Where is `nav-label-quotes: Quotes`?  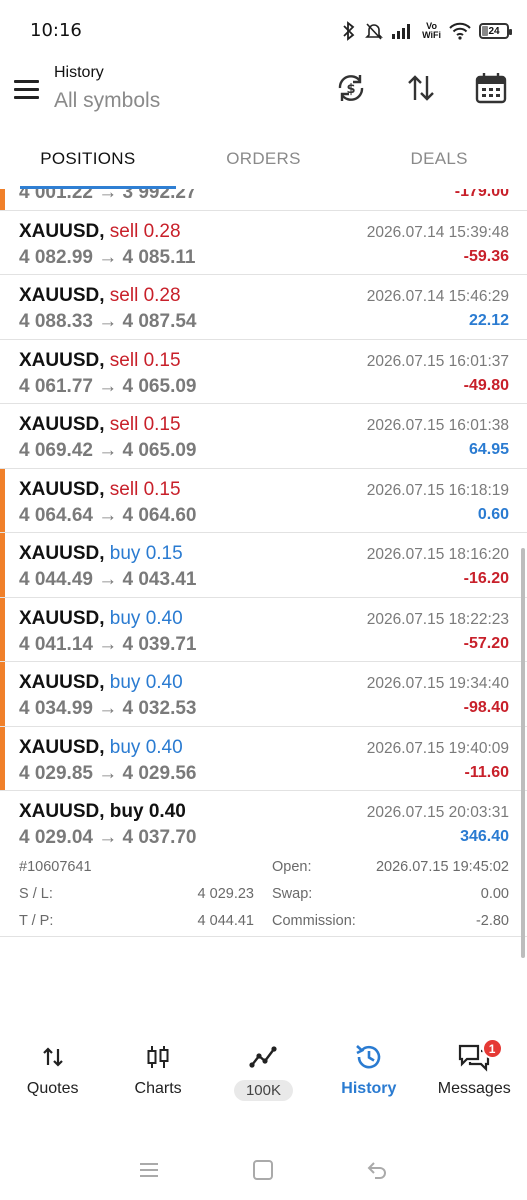
nav-label-quotes: Quotes is located at coordinates (52, 1088).